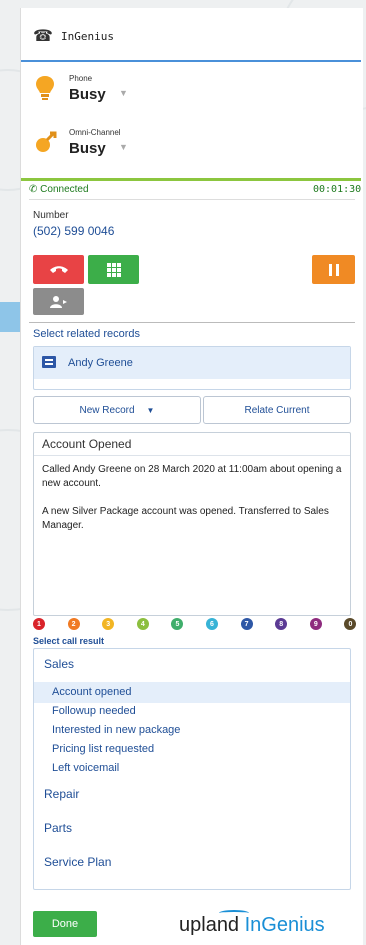  I want to click on phone-status: Phone Busy ▼, so click(183, 92).